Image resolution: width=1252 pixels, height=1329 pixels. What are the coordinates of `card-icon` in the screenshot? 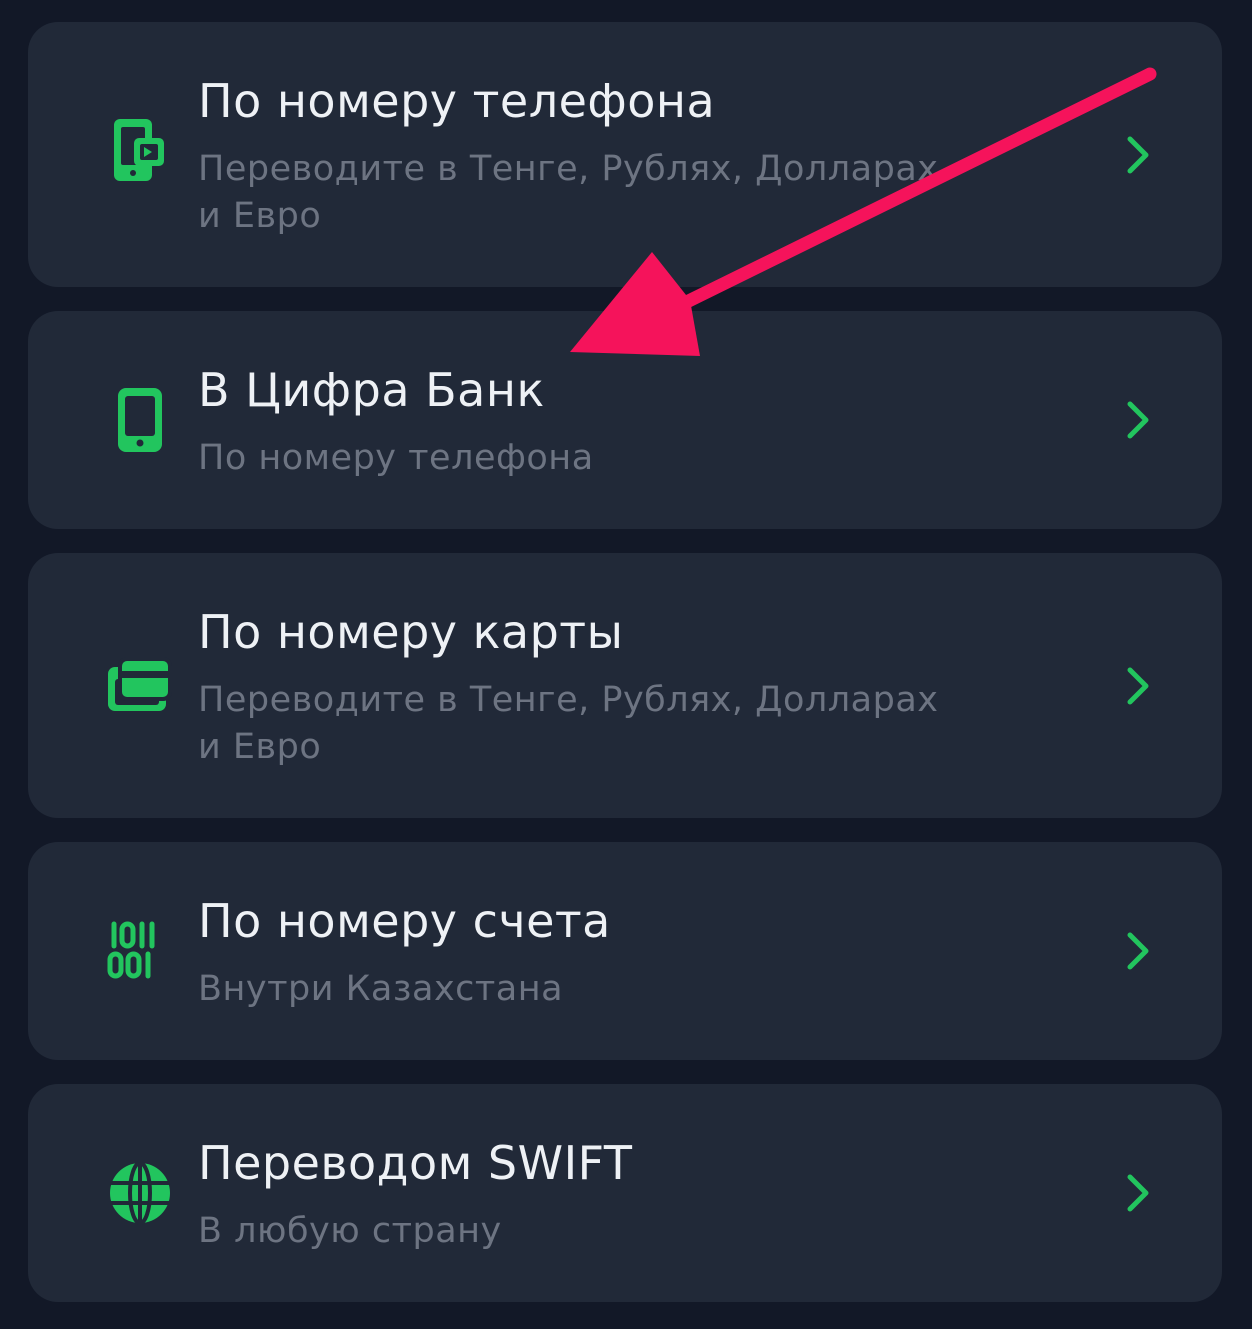 It's located at (140, 685).